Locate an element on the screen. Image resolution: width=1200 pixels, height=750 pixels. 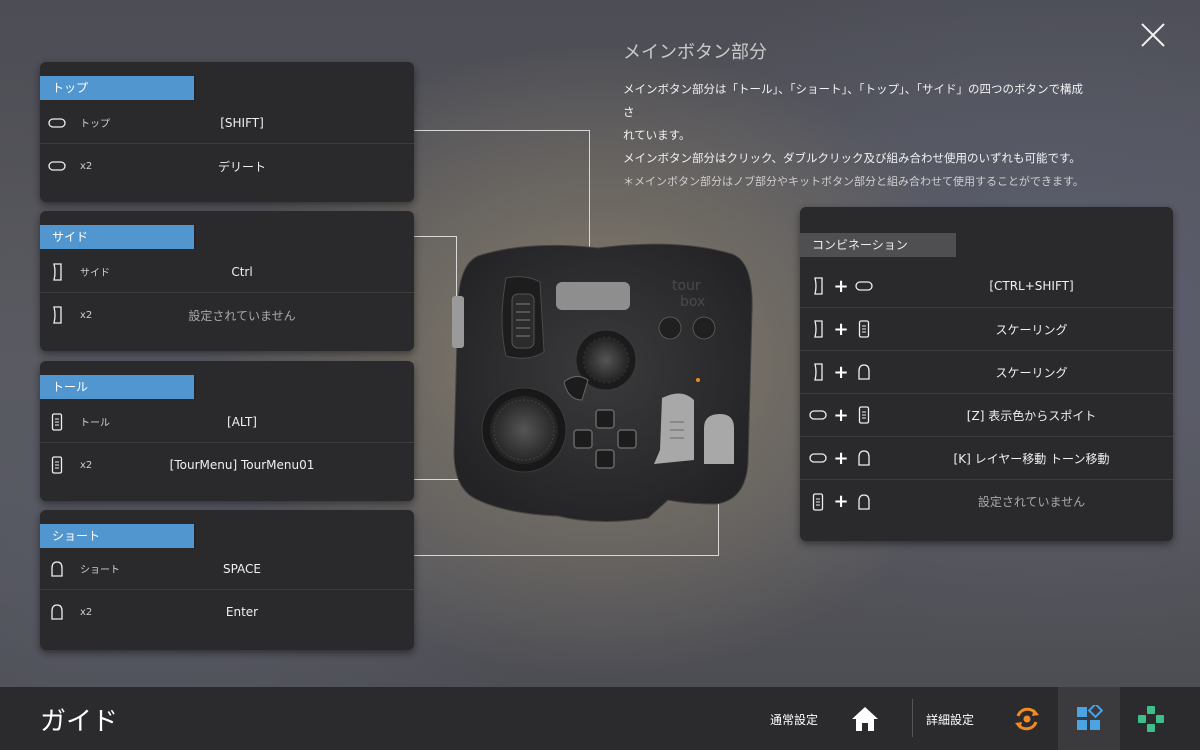
close-icon is located at coordinates (1153, 35).